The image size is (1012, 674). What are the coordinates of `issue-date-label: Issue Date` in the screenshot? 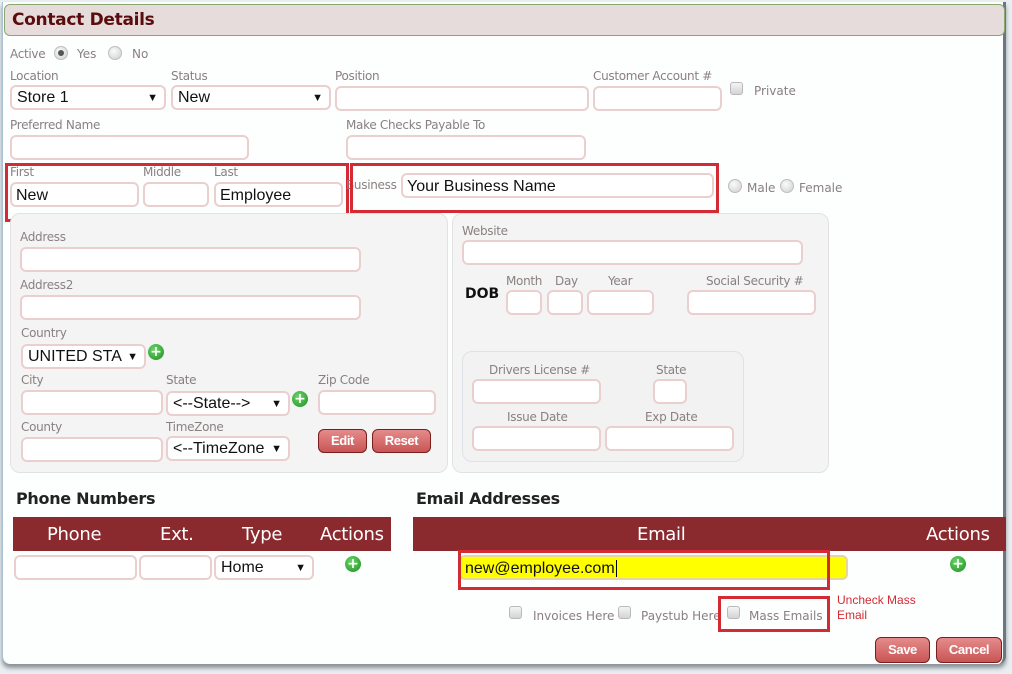 It's located at (537, 417).